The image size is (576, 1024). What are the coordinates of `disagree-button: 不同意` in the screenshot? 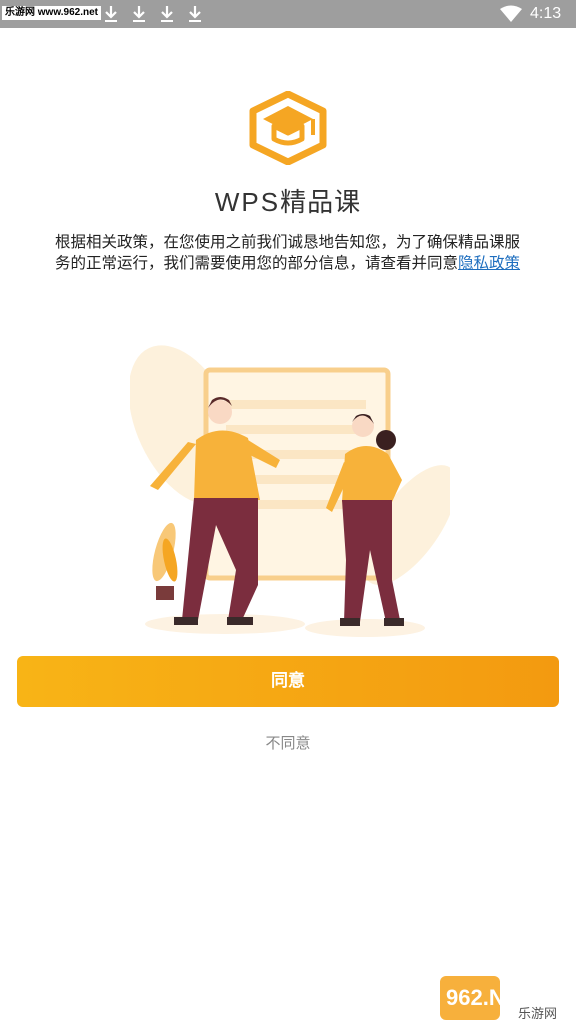 It's located at (288, 743).